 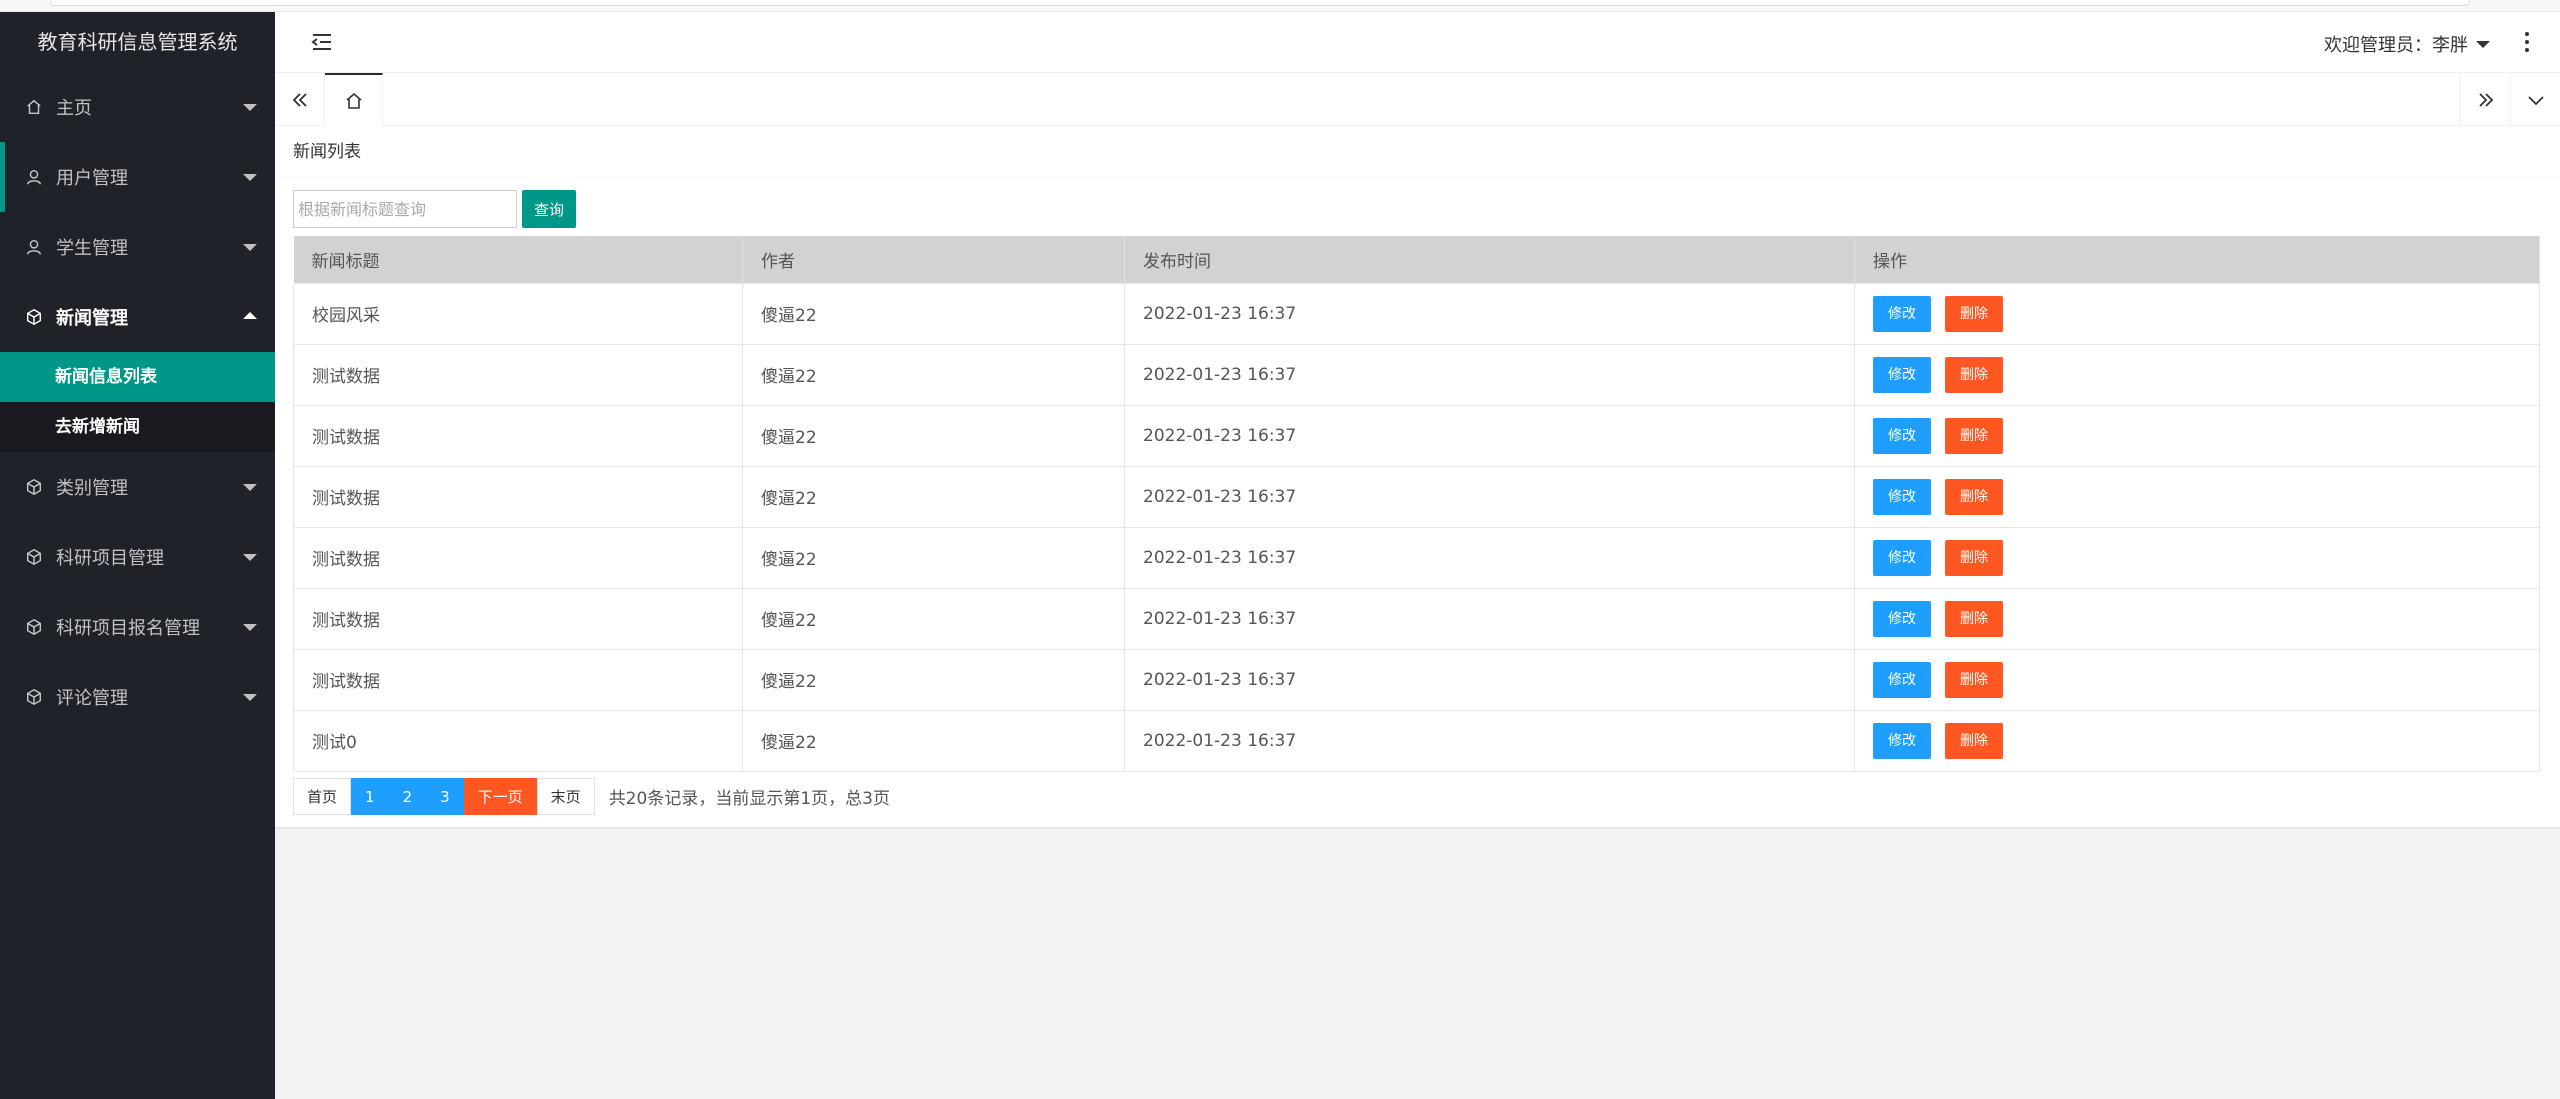 What do you see at coordinates (2396, 45) in the screenshot?
I see `welcome-text: 欢迎管理员：李胖` at bounding box center [2396, 45].